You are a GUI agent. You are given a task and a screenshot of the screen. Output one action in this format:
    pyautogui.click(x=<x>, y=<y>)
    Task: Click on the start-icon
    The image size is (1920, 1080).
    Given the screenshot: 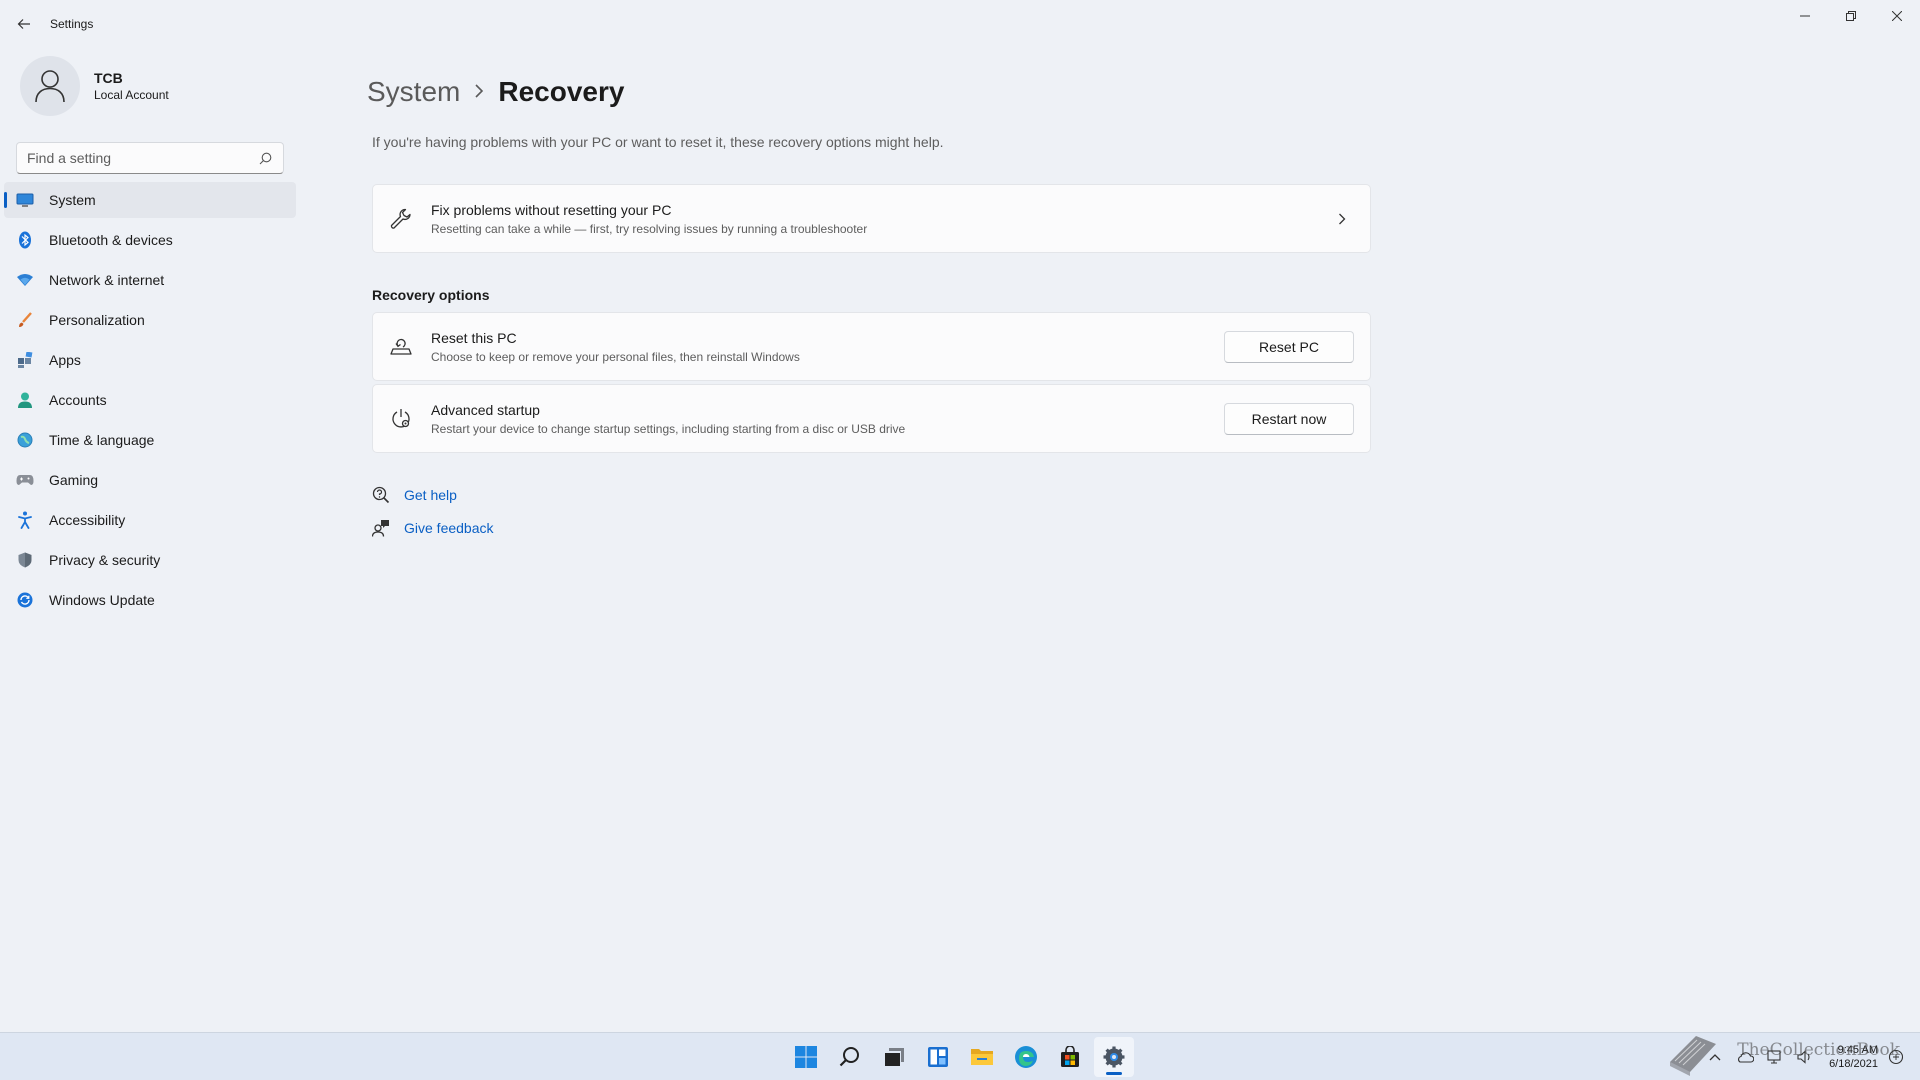 What is the action you would take?
    pyautogui.click(x=806, y=1057)
    